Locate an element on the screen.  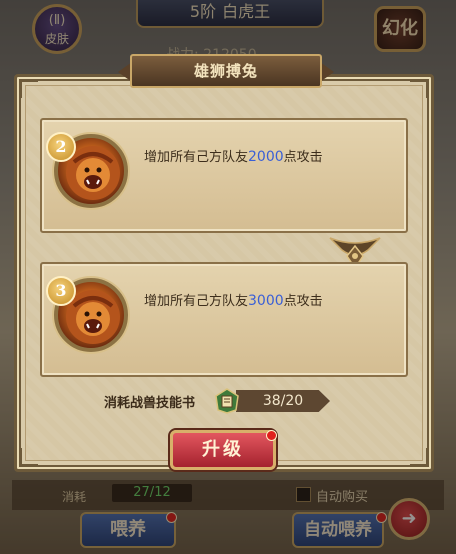
skill-description: 增加所有己方队友3000点攻击 is located at coordinates (233, 299).